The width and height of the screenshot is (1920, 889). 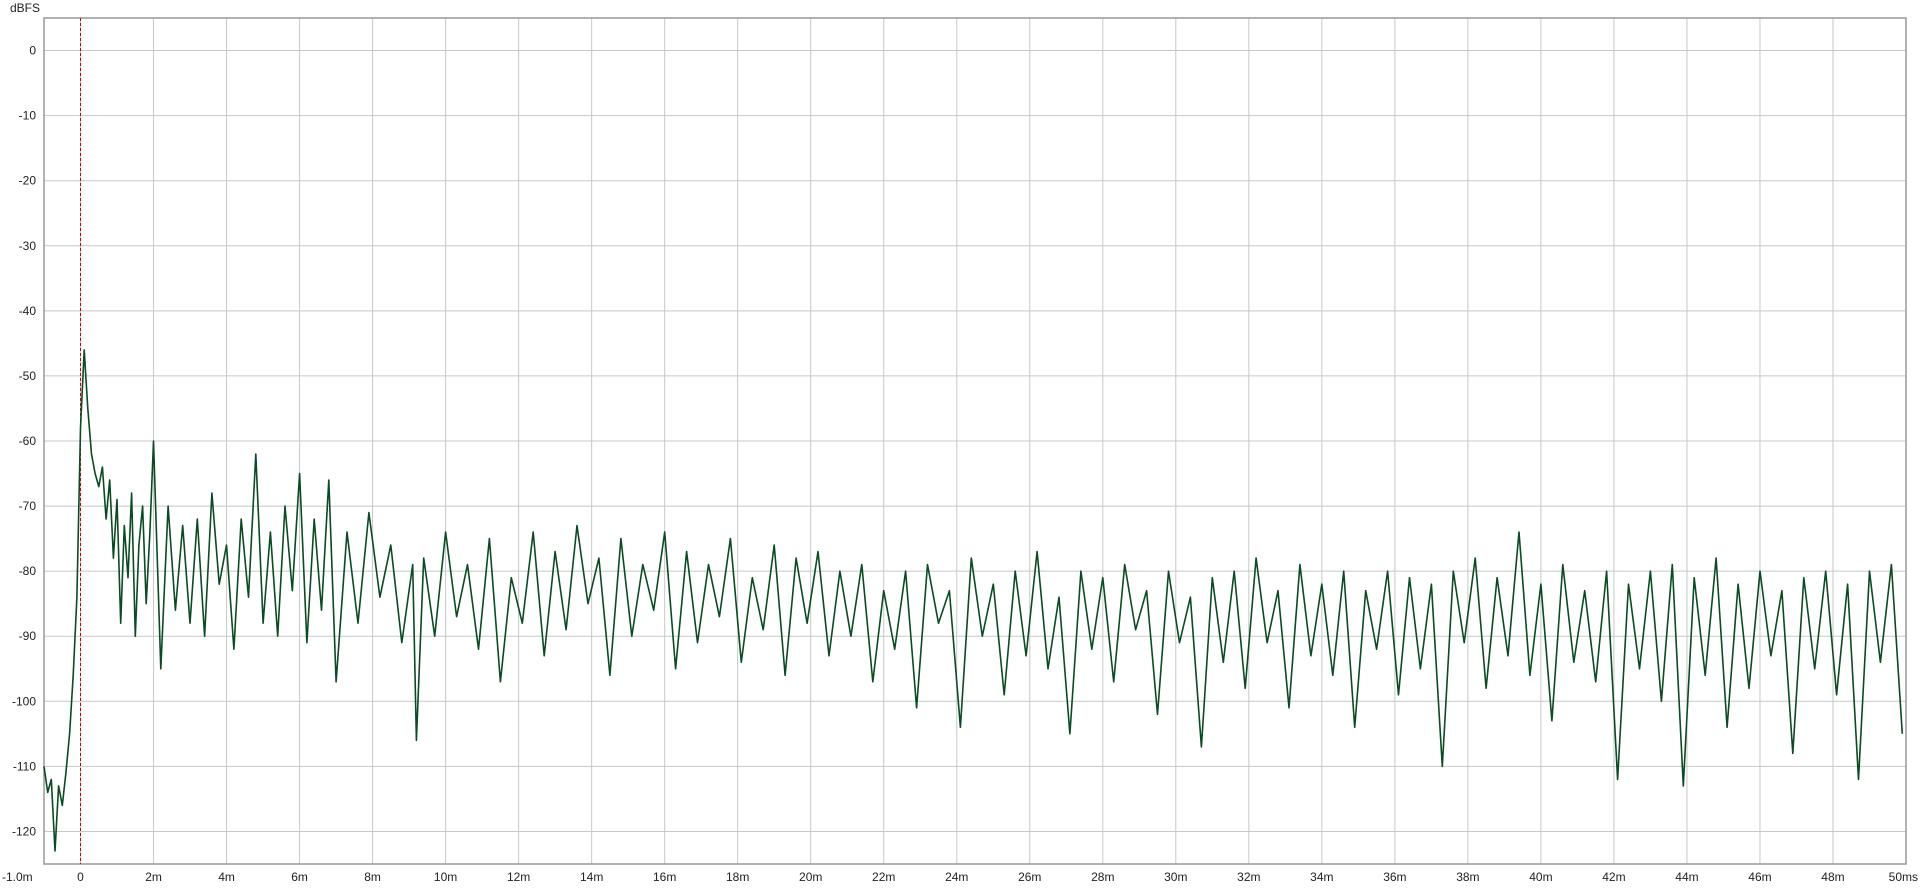 What do you see at coordinates (445, 877) in the screenshot?
I see `x-tick-label: 10m` at bounding box center [445, 877].